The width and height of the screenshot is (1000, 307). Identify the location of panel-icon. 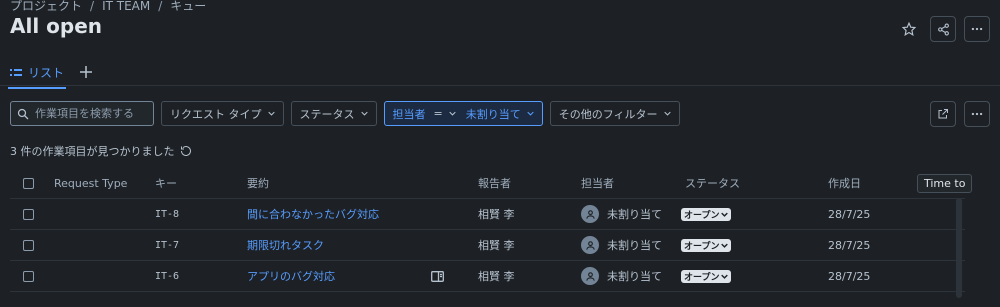
(437, 276).